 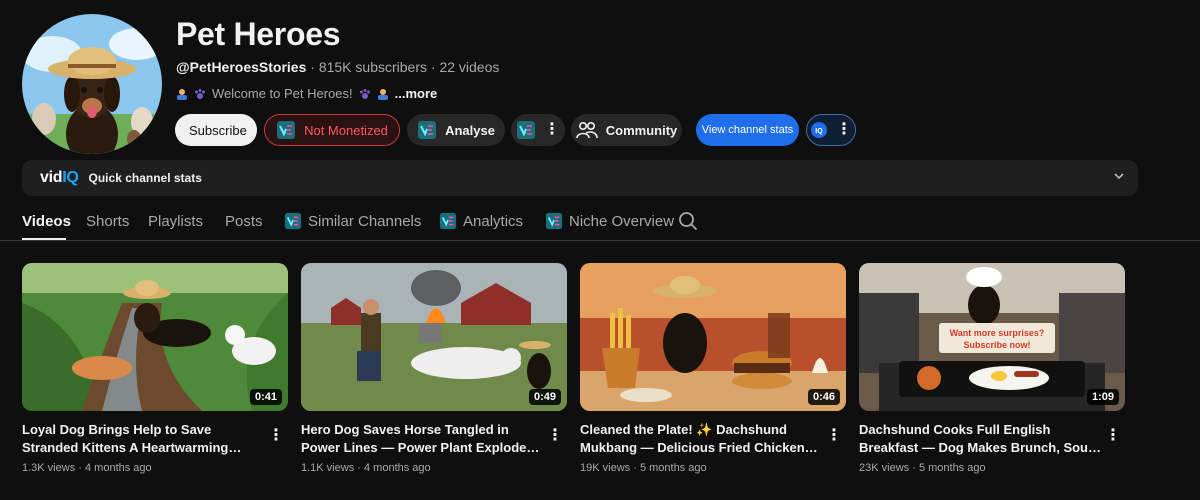 I want to click on tab-niche-overview: Niche Overview, so click(x=609, y=221).